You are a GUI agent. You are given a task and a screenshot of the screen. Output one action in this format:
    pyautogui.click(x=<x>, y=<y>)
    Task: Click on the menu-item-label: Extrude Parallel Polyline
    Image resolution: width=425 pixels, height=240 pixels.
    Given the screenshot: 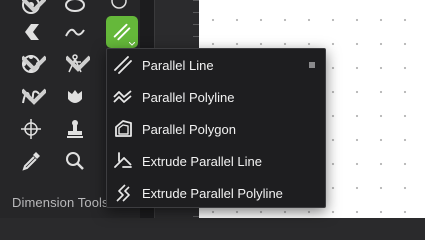 What is the action you would take?
    pyautogui.click(x=212, y=193)
    